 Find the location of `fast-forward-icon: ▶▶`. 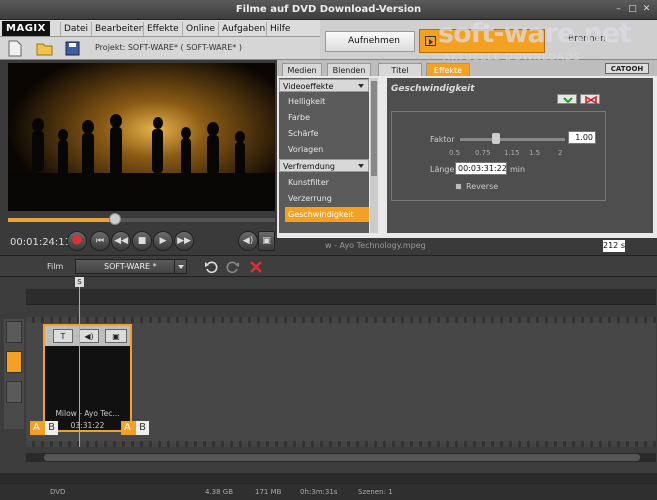

fast-forward-icon: ▶▶ is located at coordinates (184, 241).